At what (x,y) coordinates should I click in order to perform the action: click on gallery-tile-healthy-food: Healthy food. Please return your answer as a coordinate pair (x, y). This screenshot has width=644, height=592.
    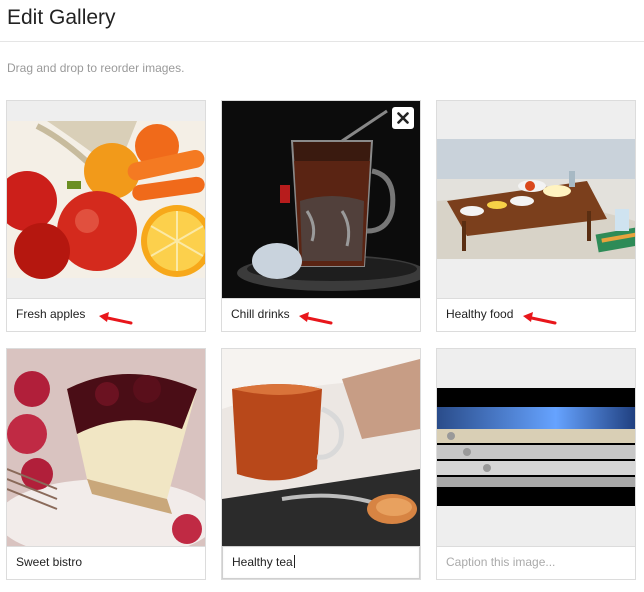
    Looking at the image, I should click on (536, 216).